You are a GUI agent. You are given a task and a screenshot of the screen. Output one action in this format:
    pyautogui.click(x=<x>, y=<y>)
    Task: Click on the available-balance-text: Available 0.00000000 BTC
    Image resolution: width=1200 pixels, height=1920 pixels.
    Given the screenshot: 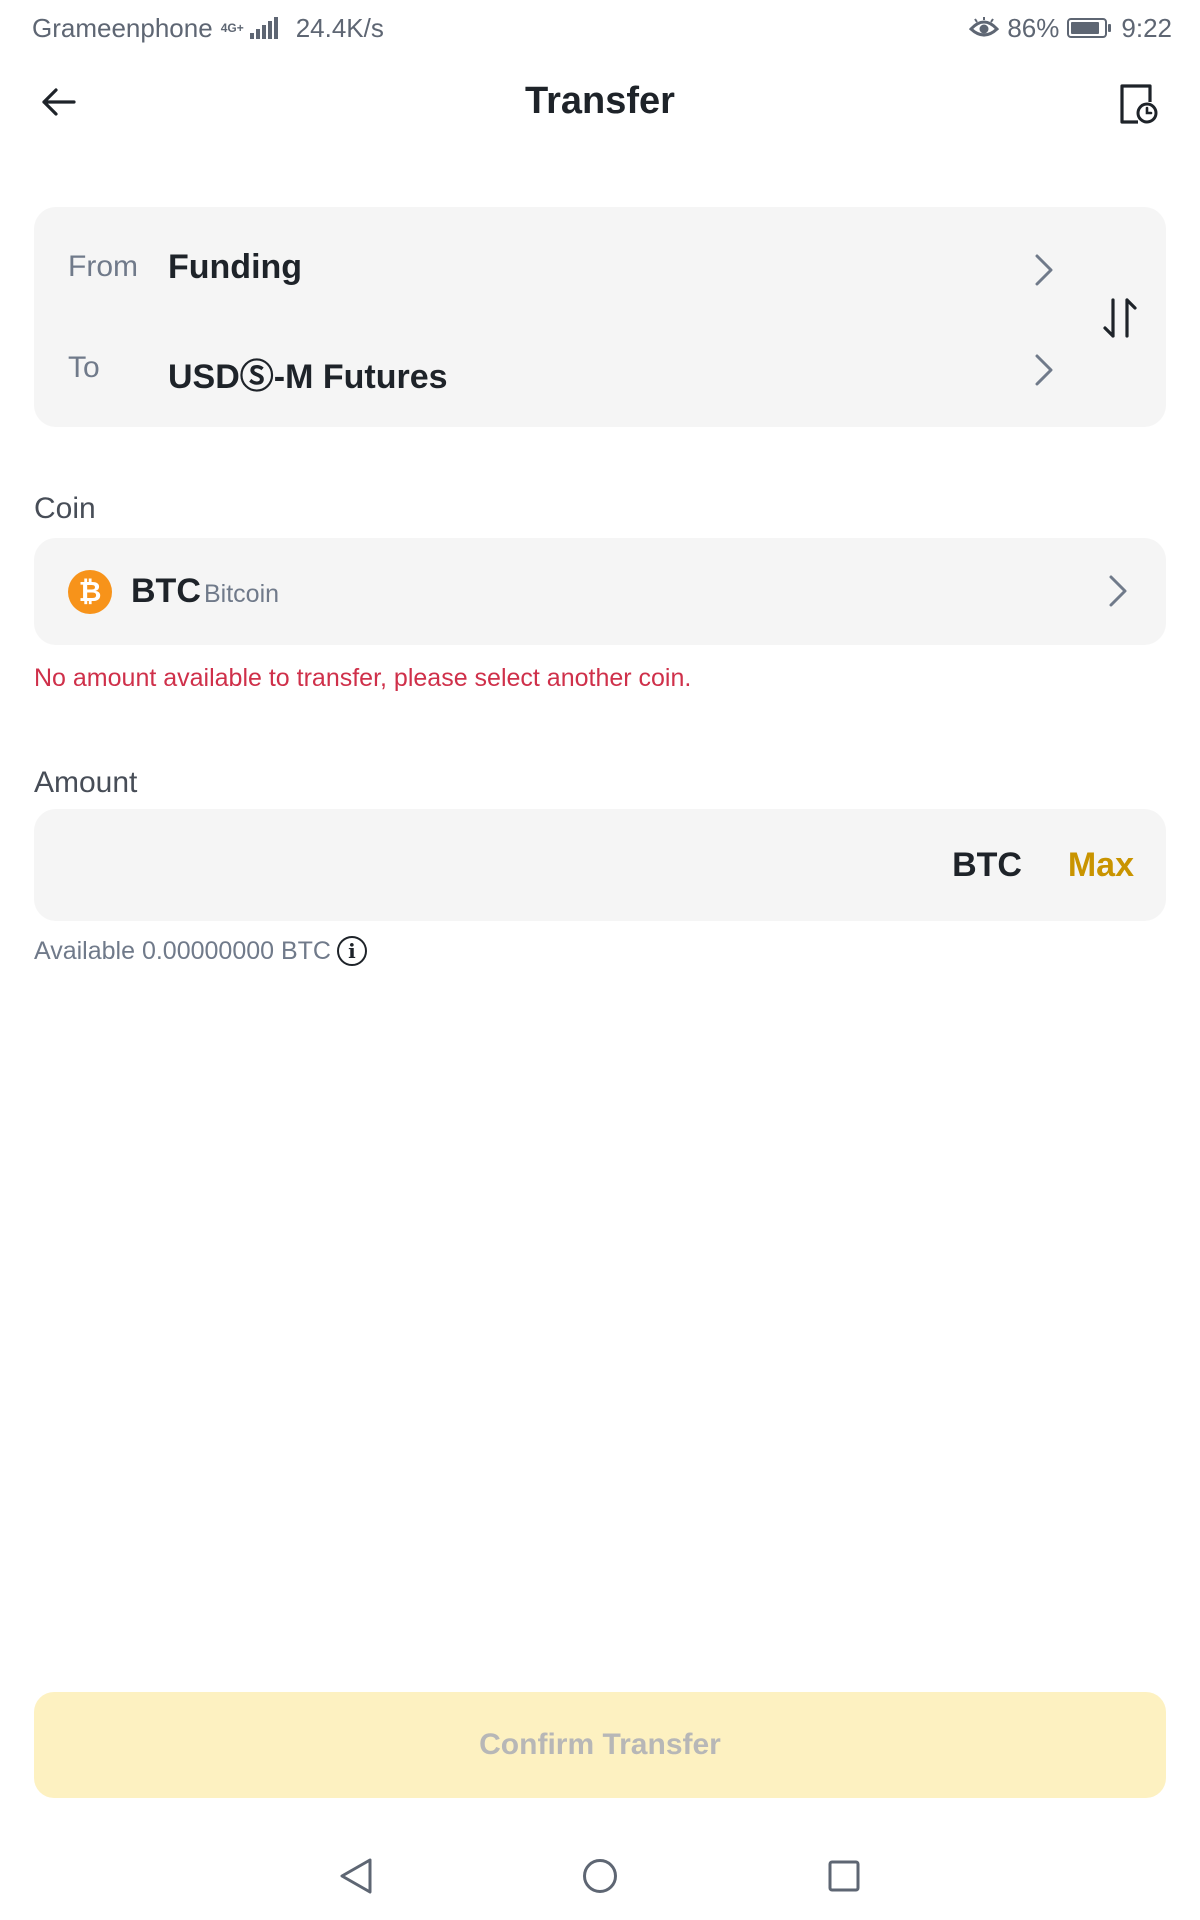 What is the action you would take?
    pyautogui.click(x=182, y=950)
    